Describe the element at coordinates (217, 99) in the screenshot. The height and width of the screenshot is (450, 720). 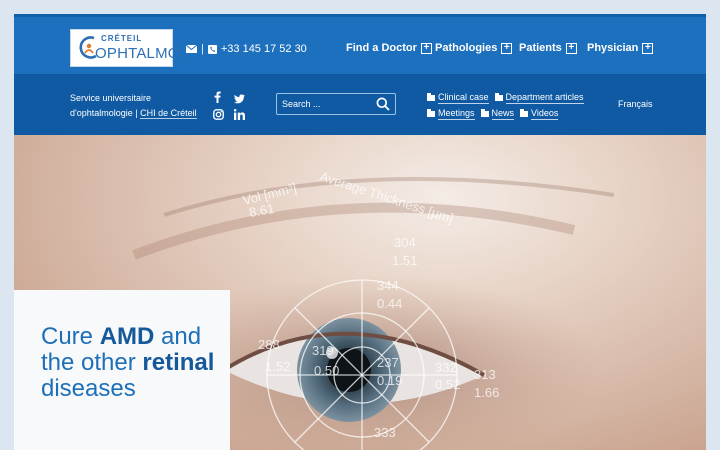
I see `facebook-icon` at that location.